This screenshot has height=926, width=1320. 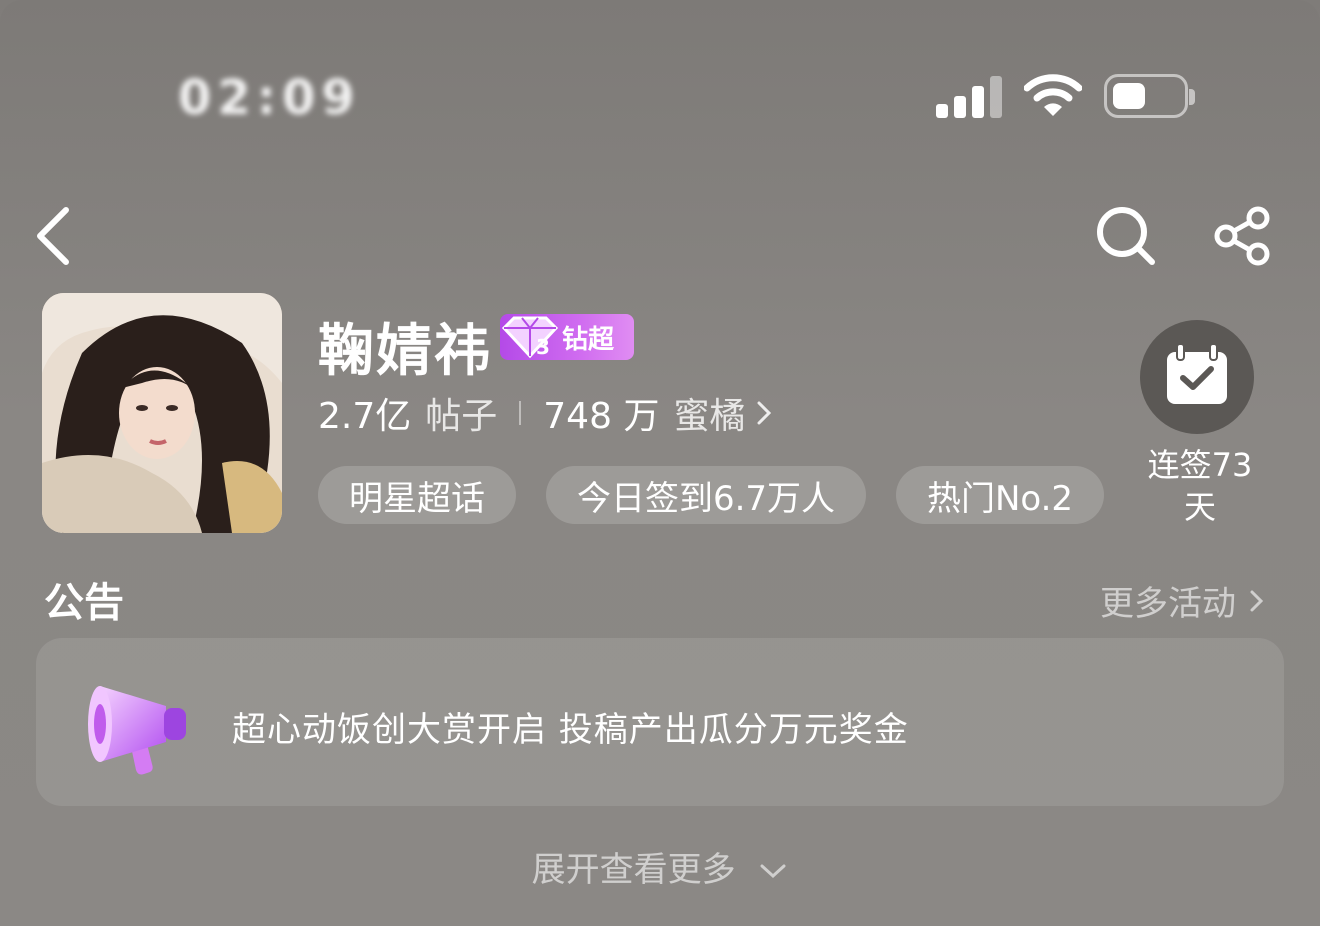 I want to click on wifi-icon, so click(x=1053, y=95).